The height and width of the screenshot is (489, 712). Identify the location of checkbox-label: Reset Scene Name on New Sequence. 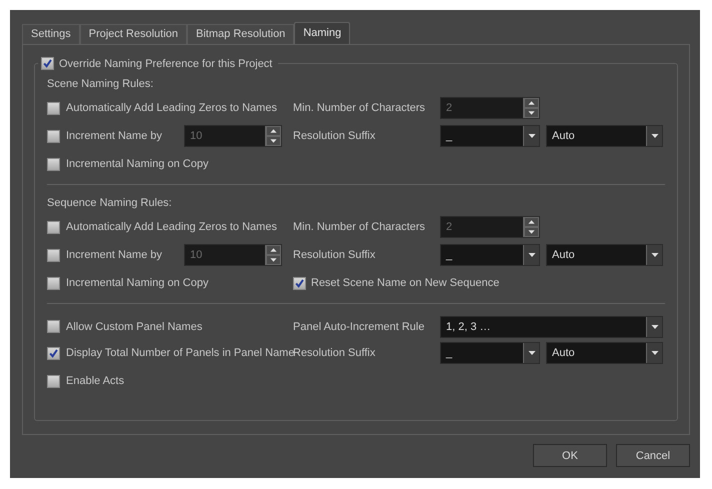
(405, 283).